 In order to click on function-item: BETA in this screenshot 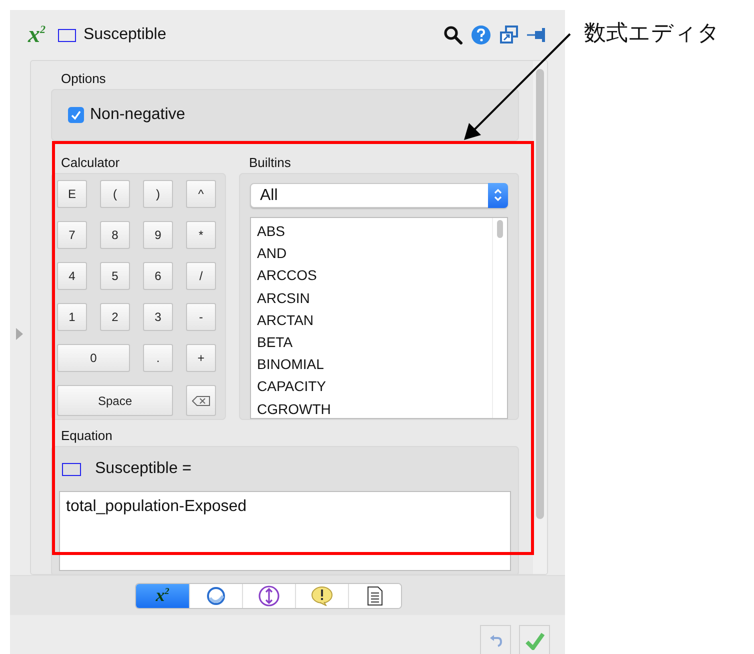, I will do `click(371, 342)`.